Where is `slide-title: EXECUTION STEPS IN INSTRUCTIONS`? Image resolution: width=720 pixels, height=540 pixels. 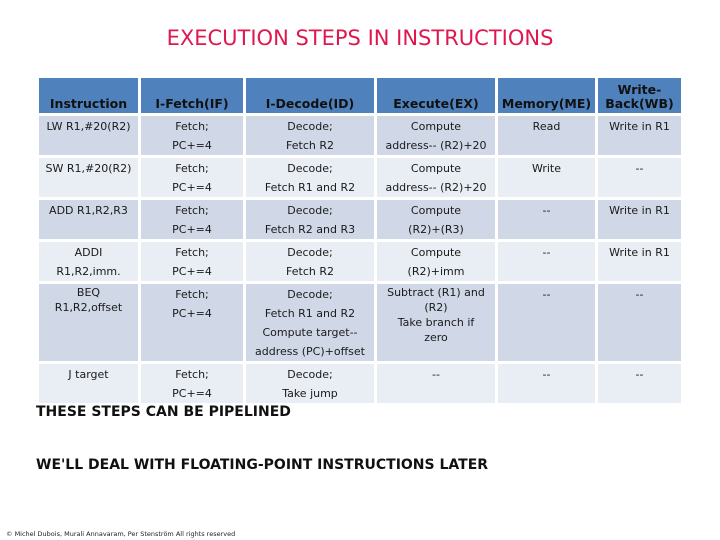
slide-title: EXECUTION STEPS IN INSTRUCTIONS is located at coordinates (360, 38).